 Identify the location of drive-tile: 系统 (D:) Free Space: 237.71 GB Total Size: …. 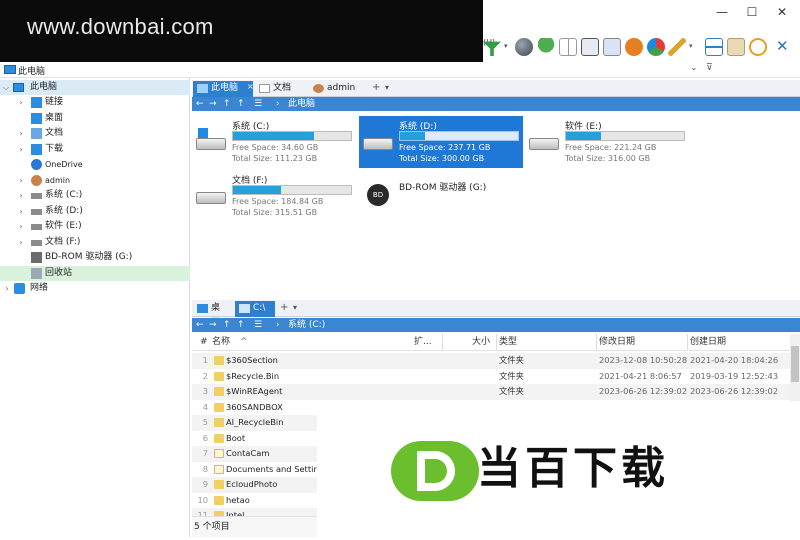
(441, 142).